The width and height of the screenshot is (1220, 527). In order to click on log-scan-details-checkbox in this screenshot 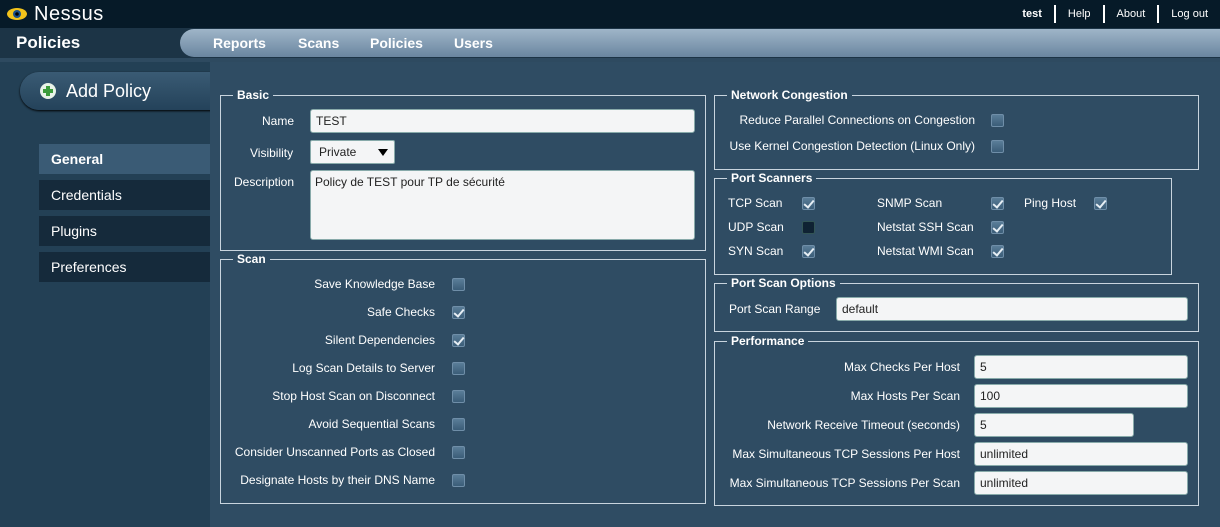, I will do `click(458, 368)`.